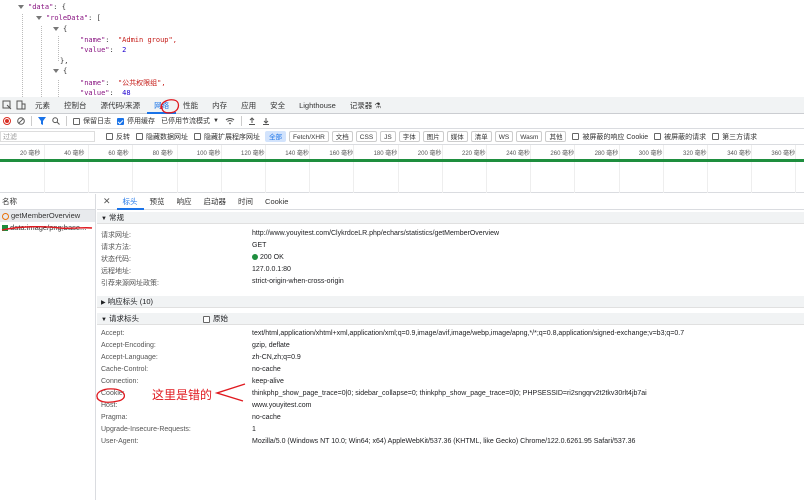  I want to click on timeline-tick-label: 100 毫秒, so click(208, 154).